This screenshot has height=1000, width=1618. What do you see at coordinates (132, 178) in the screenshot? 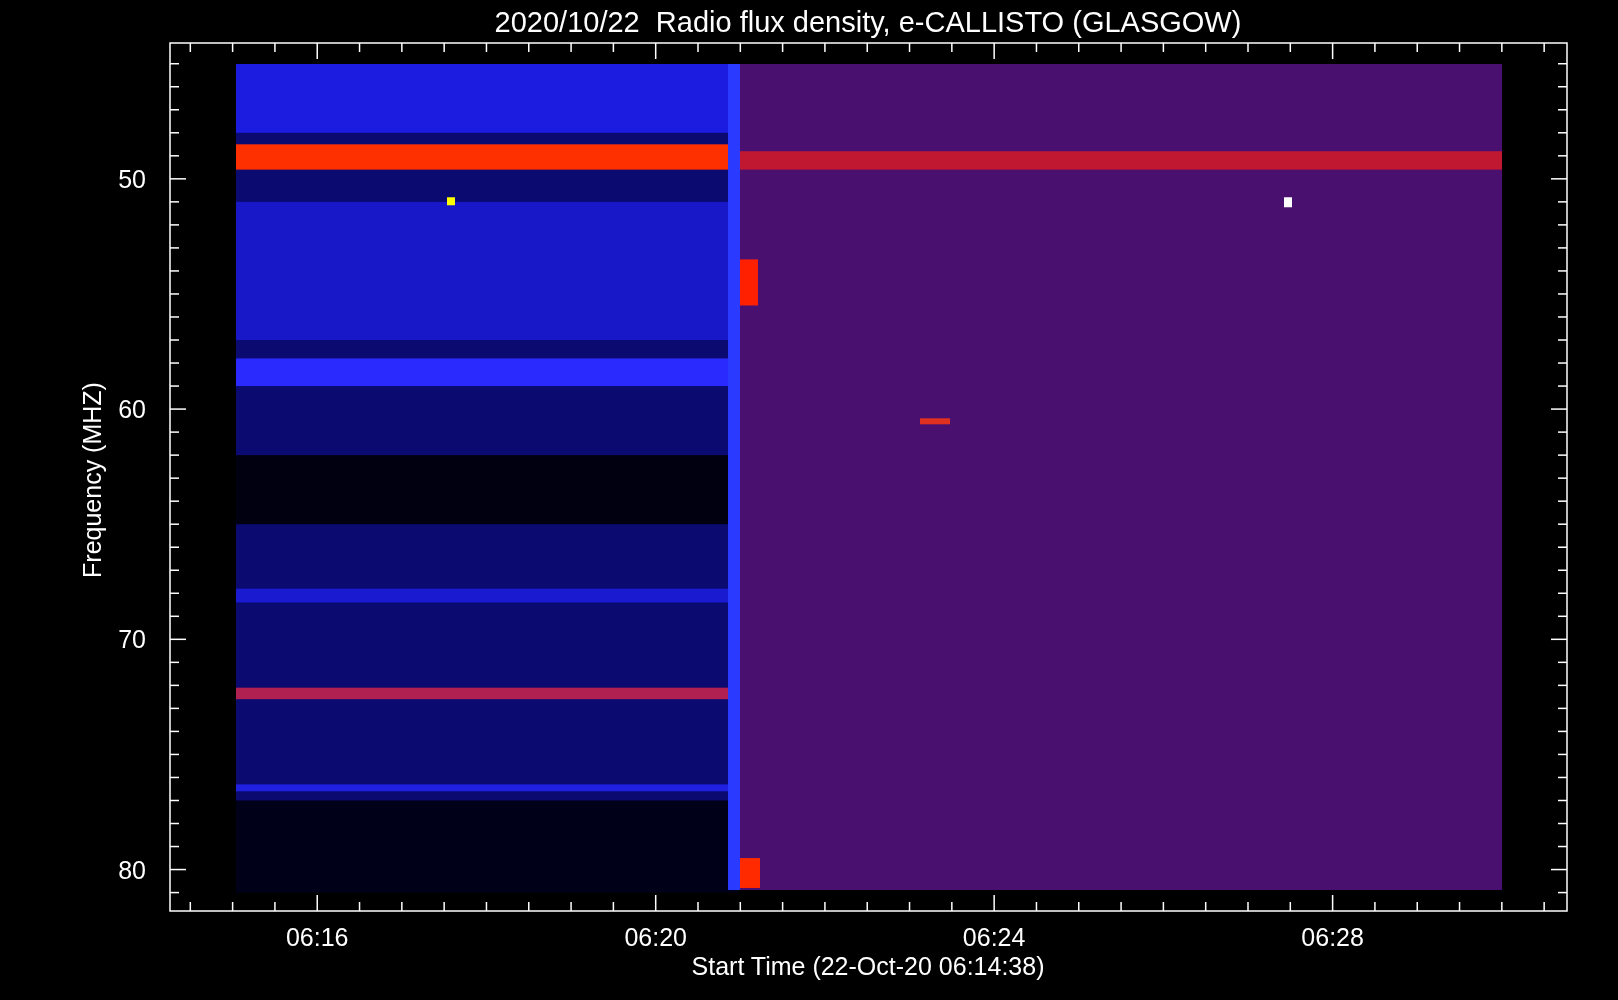
I see `y-tick-label: 50` at bounding box center [132, 178].